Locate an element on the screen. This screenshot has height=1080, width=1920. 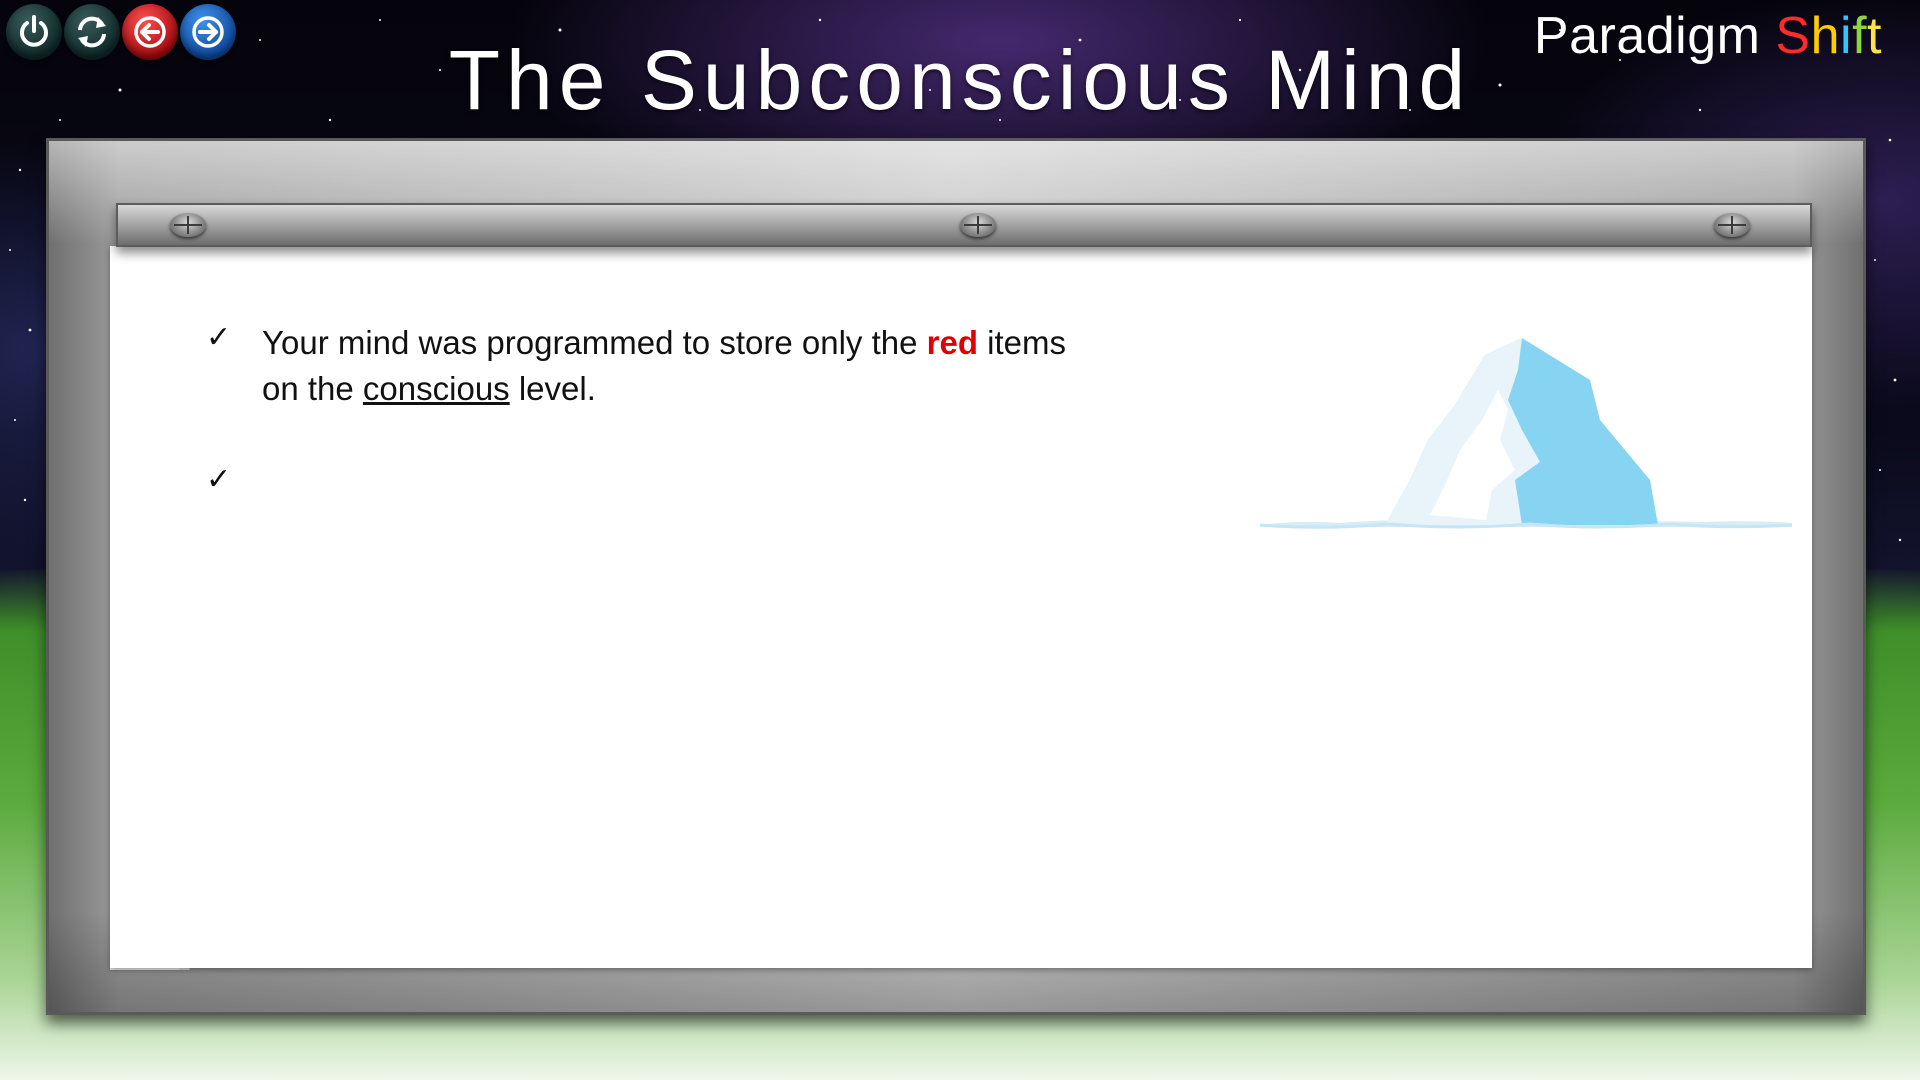
clip-bar is located at coordinates (964, 225).